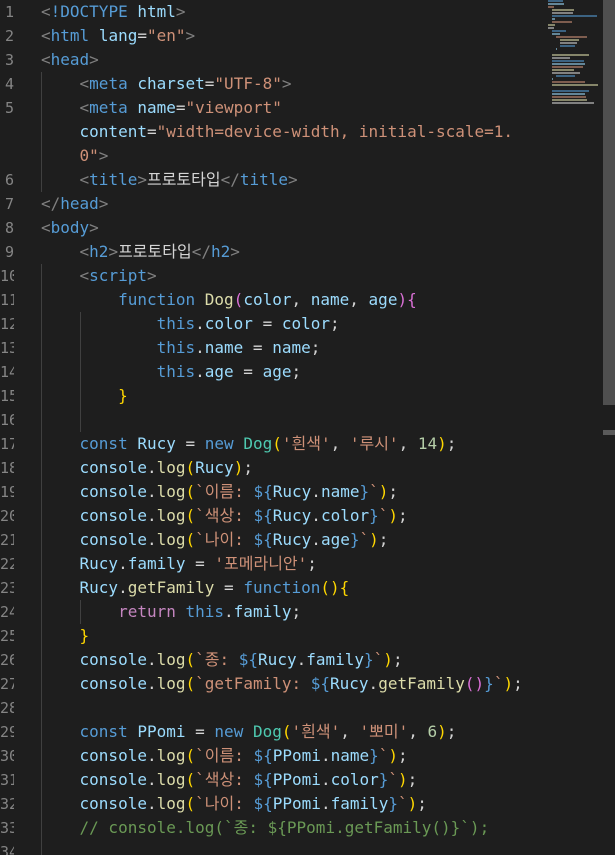 The height and width of the screenshot is (855, 615). What do you see at coordinates (200, 731) in the screenshot?
I see `code-token-txt: =` at bounding box center [200, 731].